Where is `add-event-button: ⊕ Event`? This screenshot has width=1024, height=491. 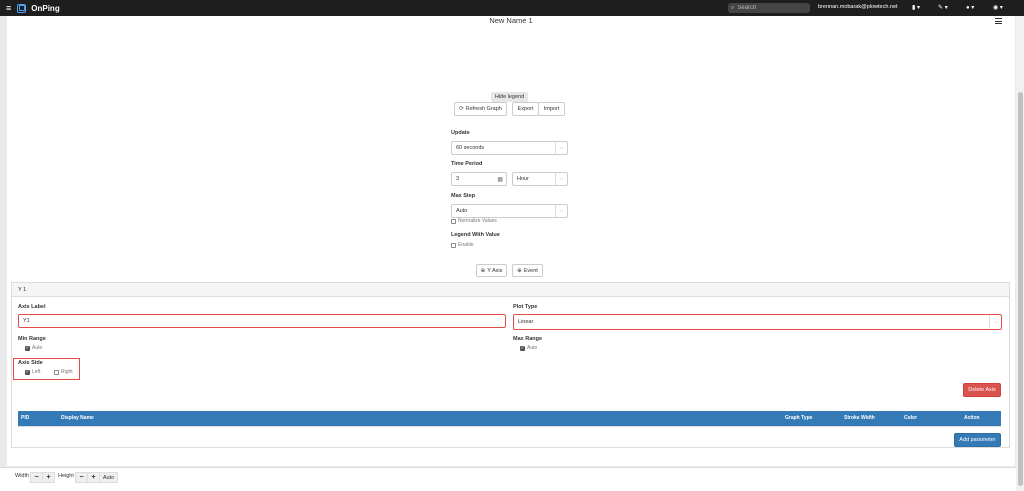
add-event-button: ⊕ Event is located at coordinates (527, 270).